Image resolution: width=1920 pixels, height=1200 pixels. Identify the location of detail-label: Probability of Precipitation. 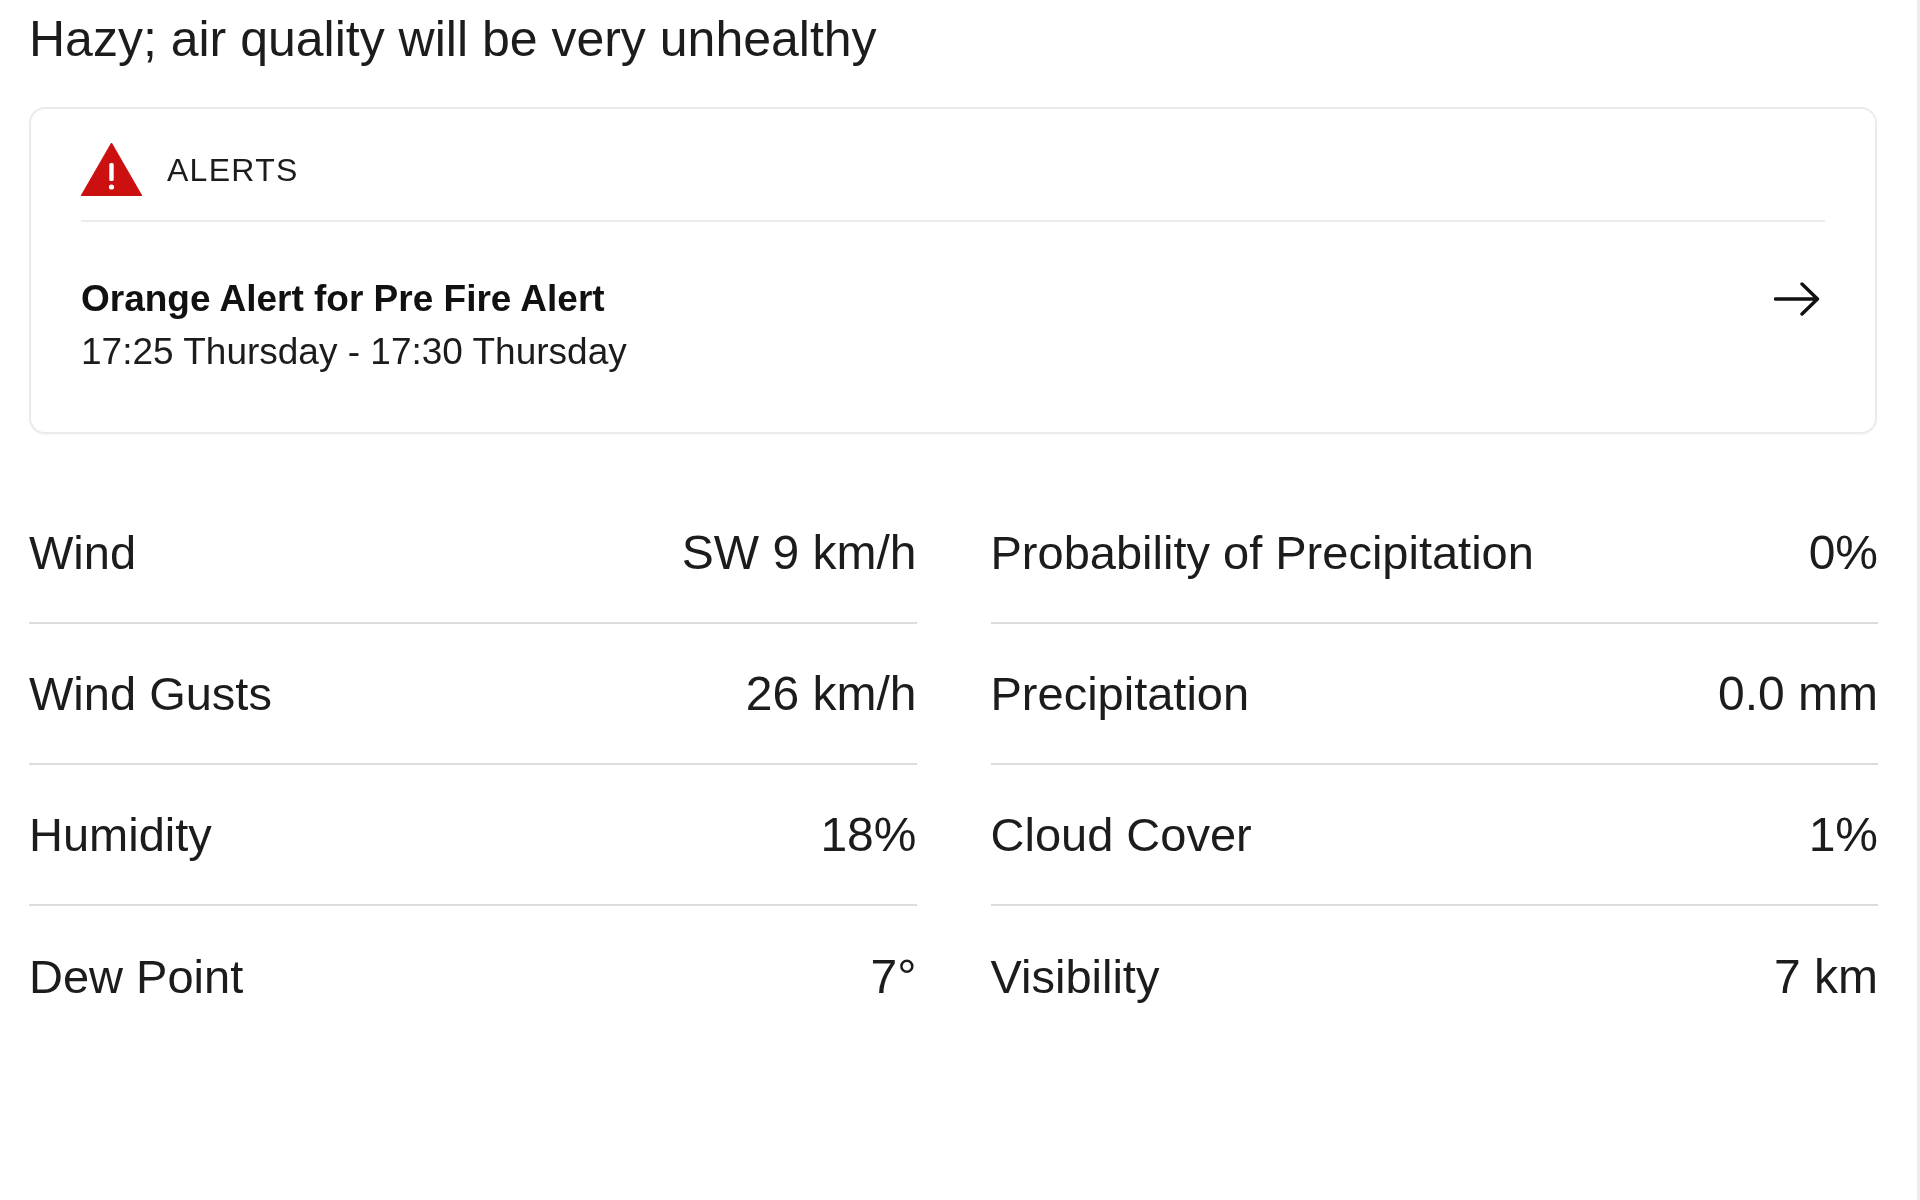
(1262, 552).